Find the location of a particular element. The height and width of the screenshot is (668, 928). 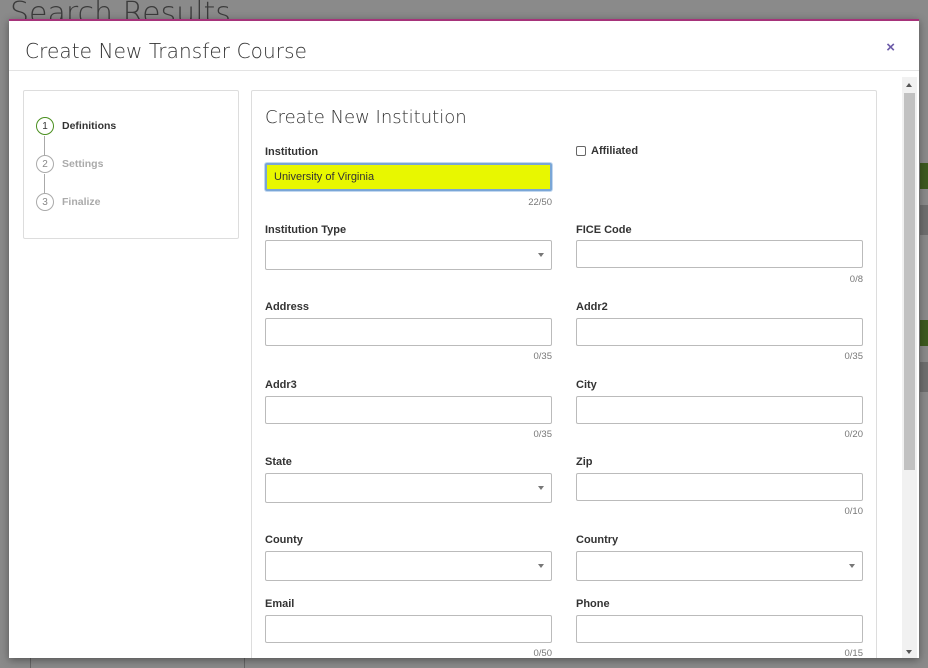

institution-input is located at coordinates (408, 177).